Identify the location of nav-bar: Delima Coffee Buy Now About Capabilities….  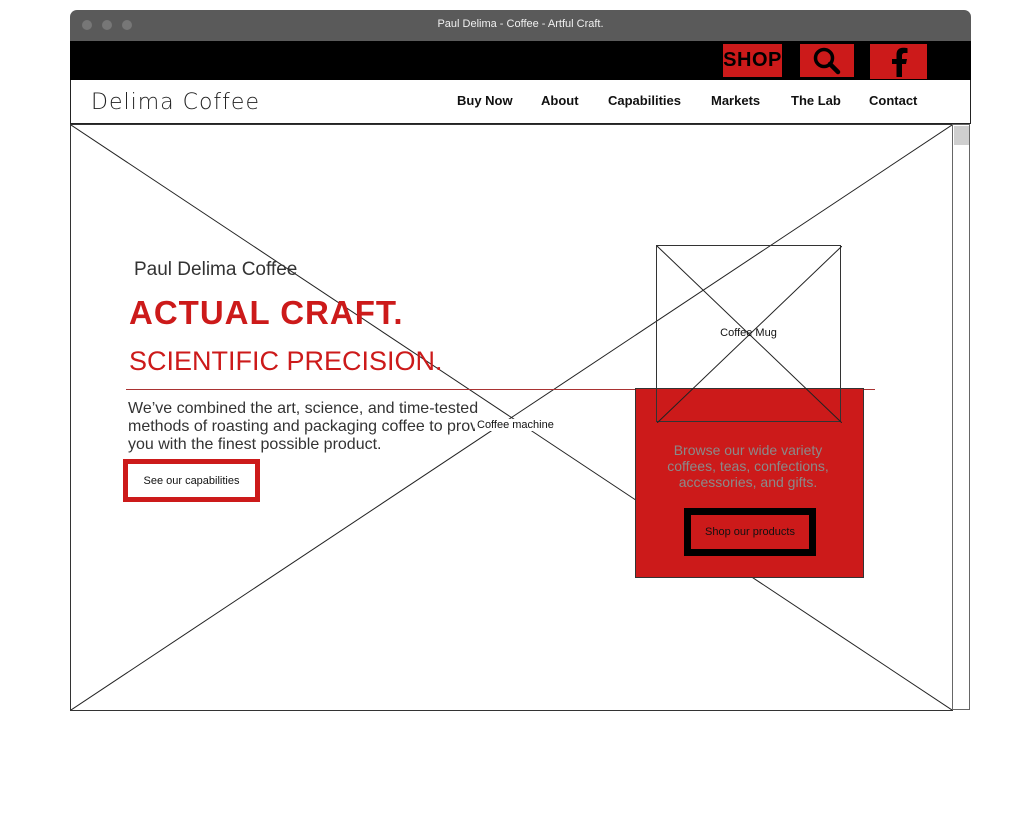
(520, 102).